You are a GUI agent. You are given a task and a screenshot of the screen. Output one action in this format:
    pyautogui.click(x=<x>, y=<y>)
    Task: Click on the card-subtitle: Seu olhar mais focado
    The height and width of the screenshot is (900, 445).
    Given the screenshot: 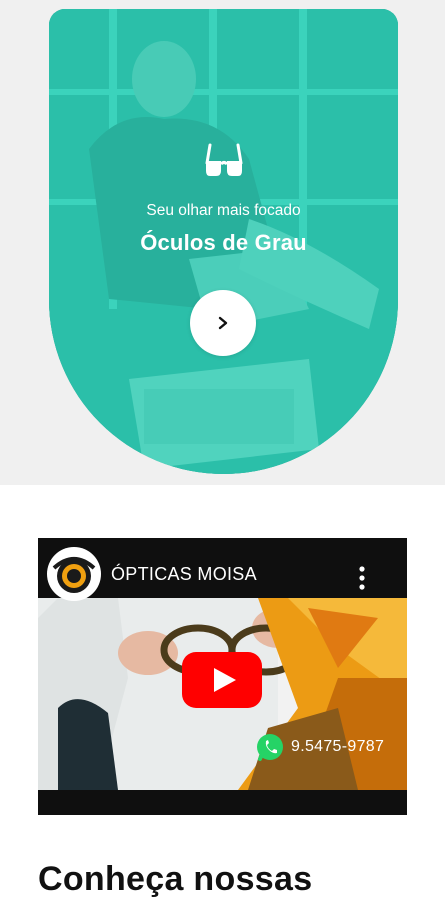 What is the action you would take?
    pyautogui.click(x=223, y=210)
    